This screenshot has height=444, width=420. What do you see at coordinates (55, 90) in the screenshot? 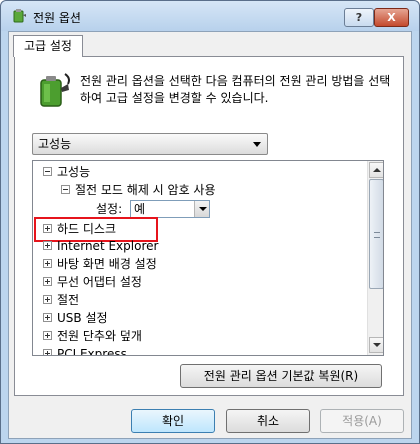
I see `battery-plug-icon` at bounding box center [55, 90].